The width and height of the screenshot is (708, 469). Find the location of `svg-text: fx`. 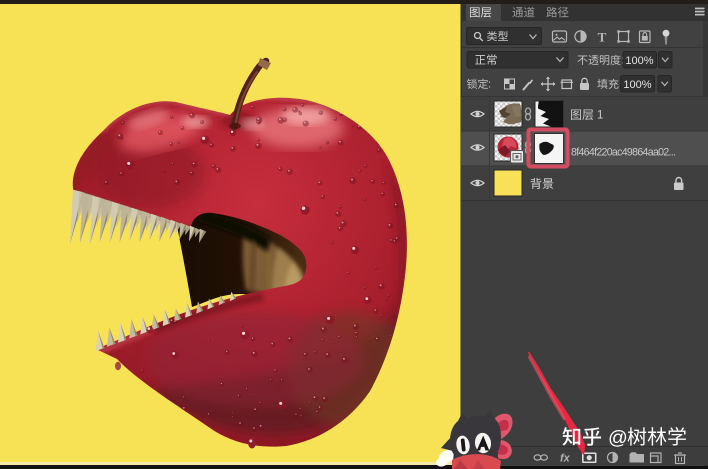

svg-text: fx is located at coordinates (565, 459).